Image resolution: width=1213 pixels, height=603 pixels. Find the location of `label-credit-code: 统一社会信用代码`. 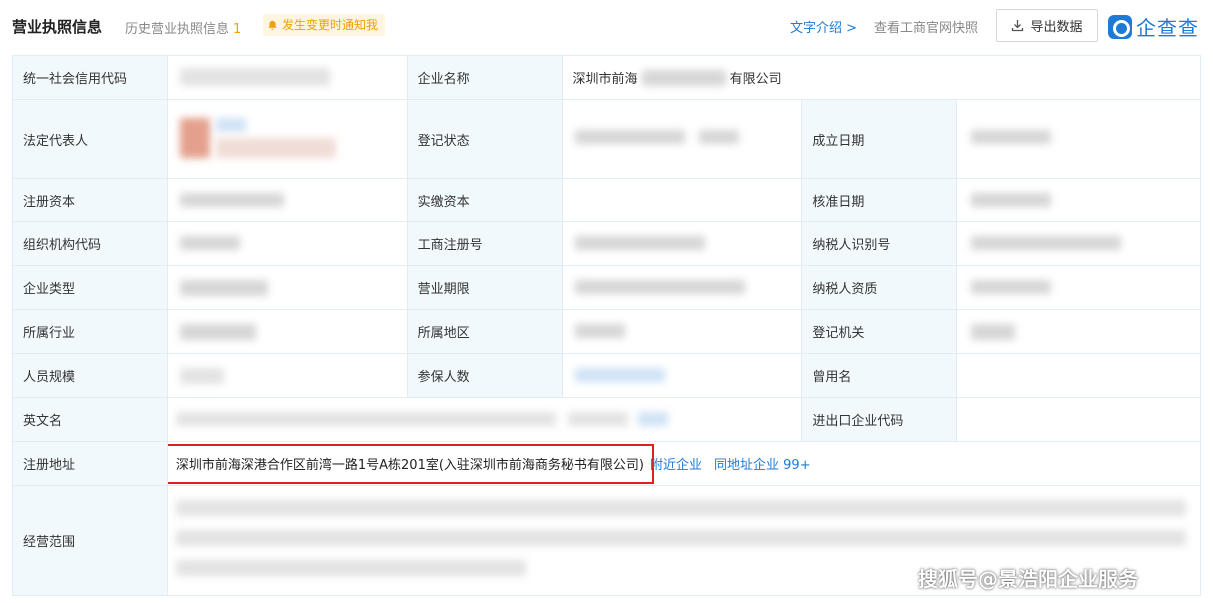

label-credit-code: 统一社会信用代码 is located at coordinates (90, 77).